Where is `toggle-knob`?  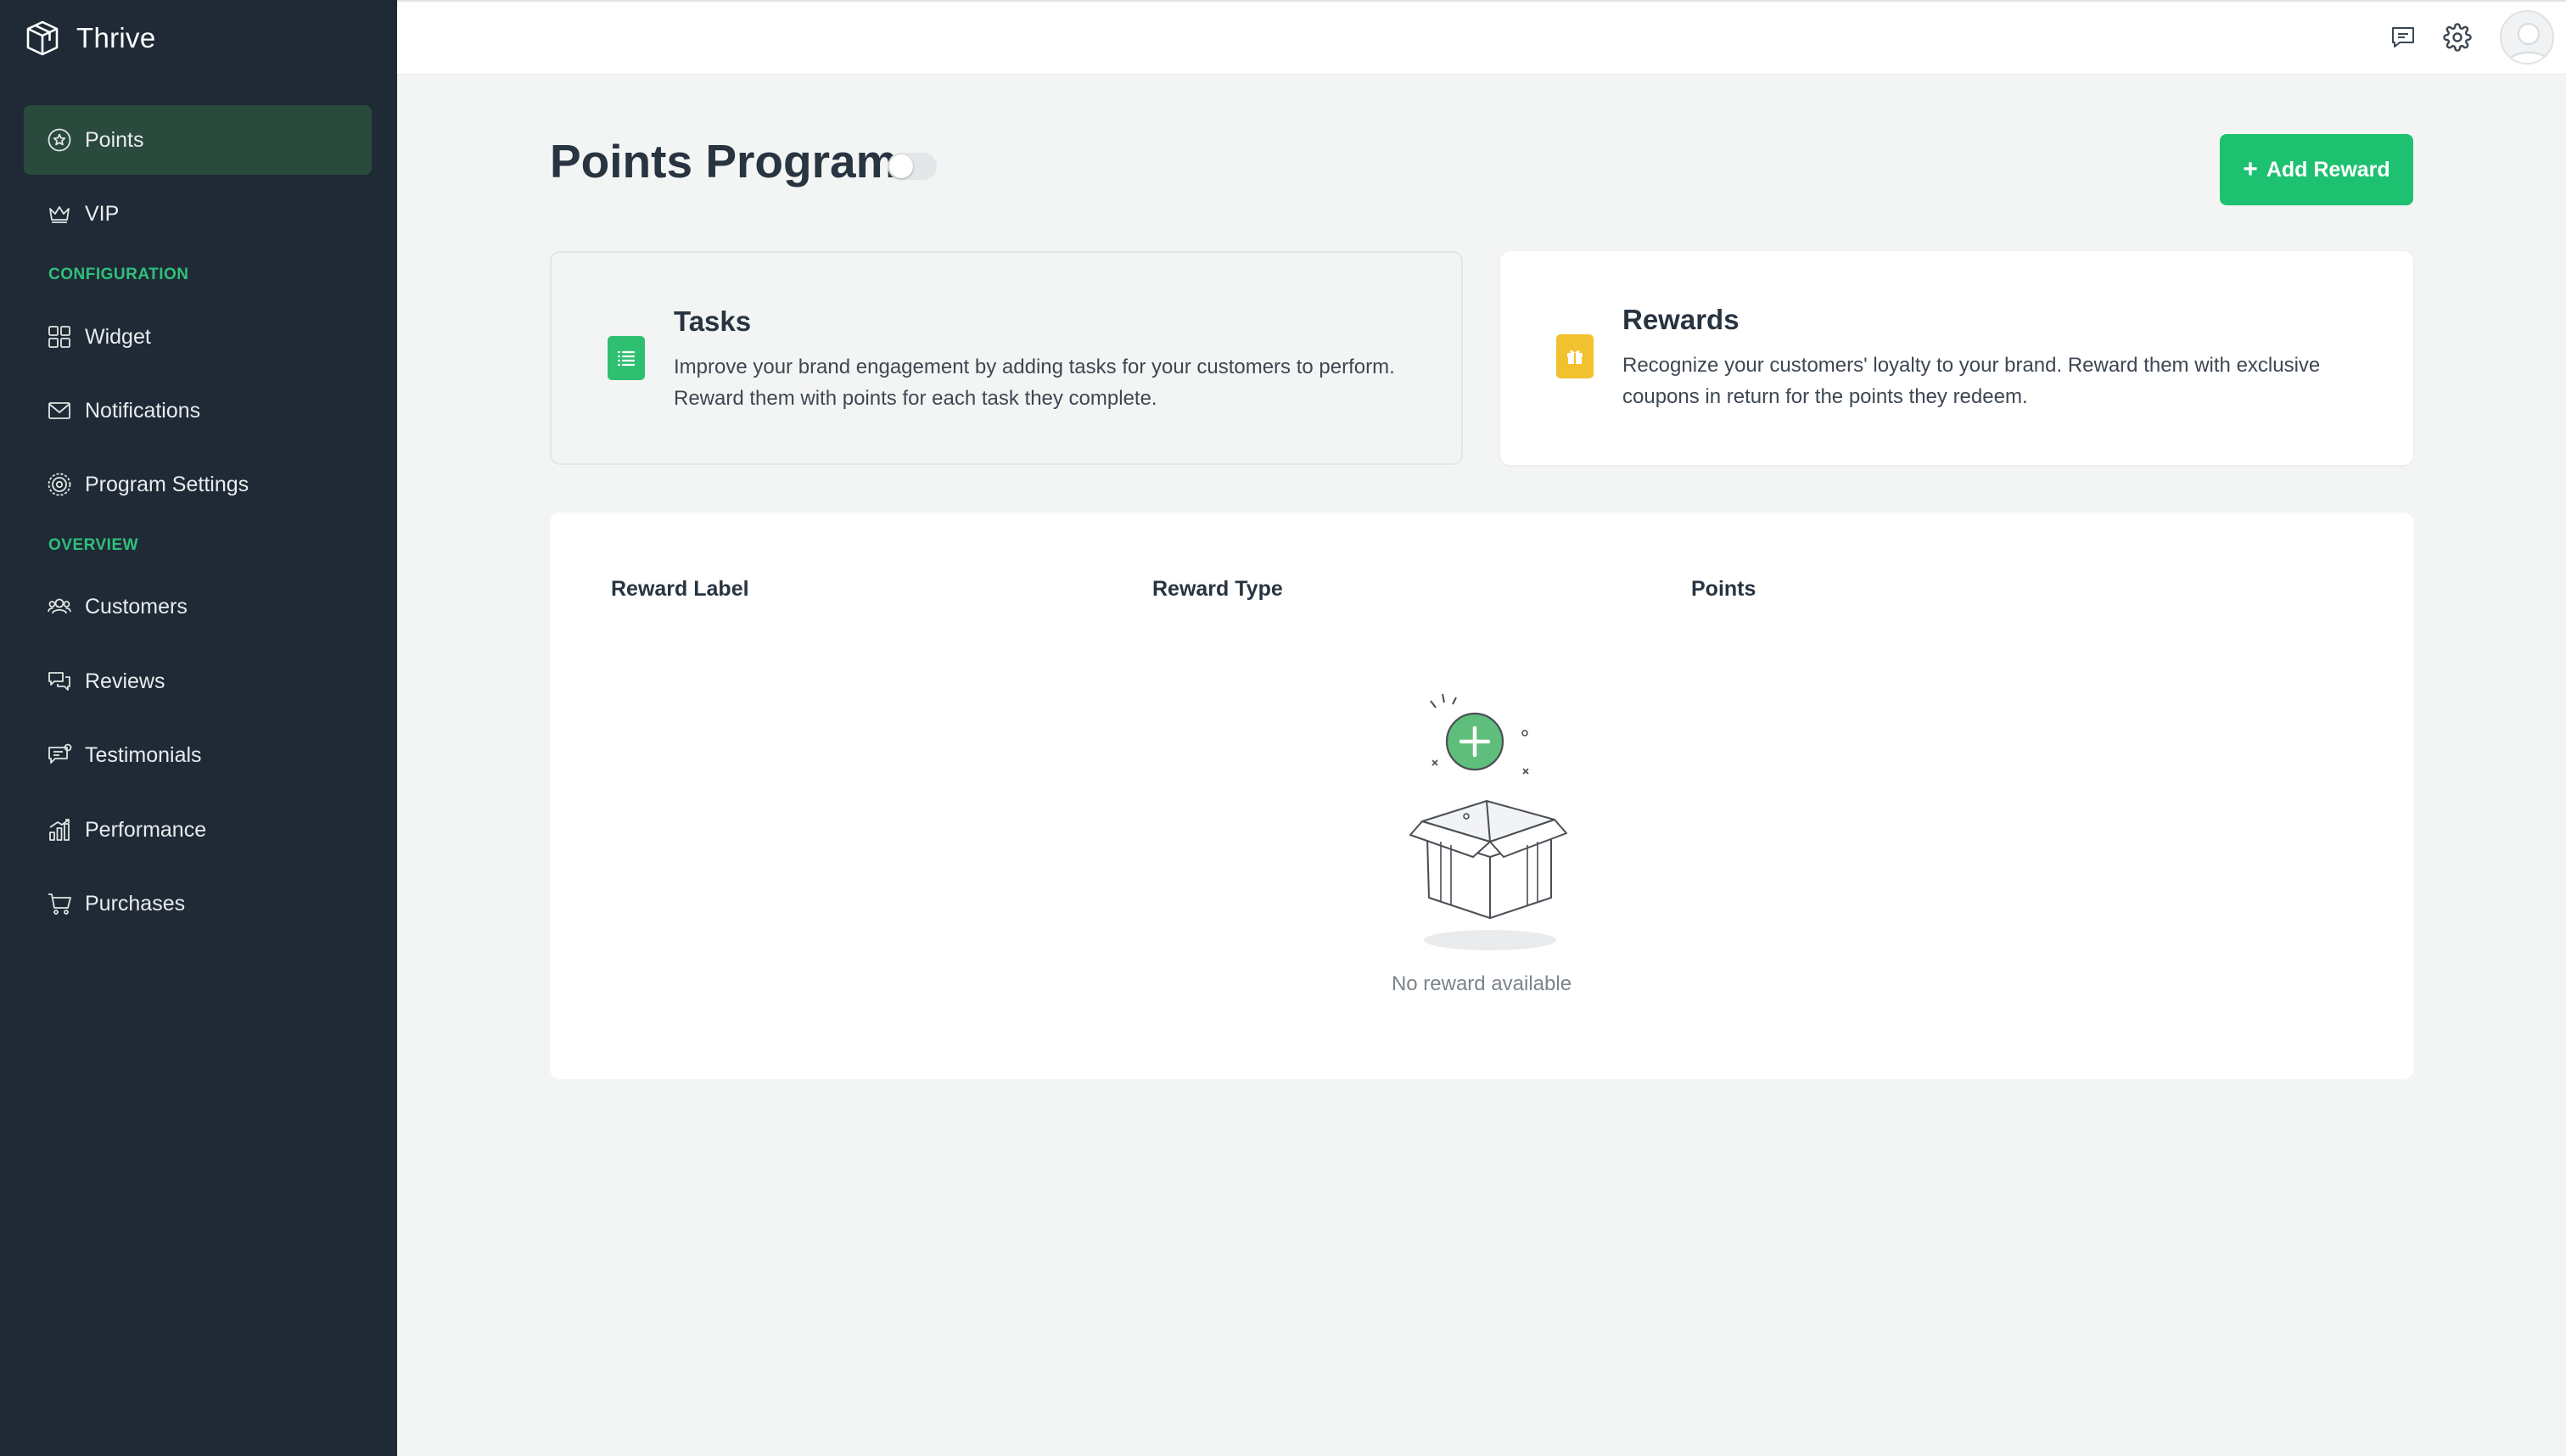 toggle-knob is located at coordinates (901, 166).